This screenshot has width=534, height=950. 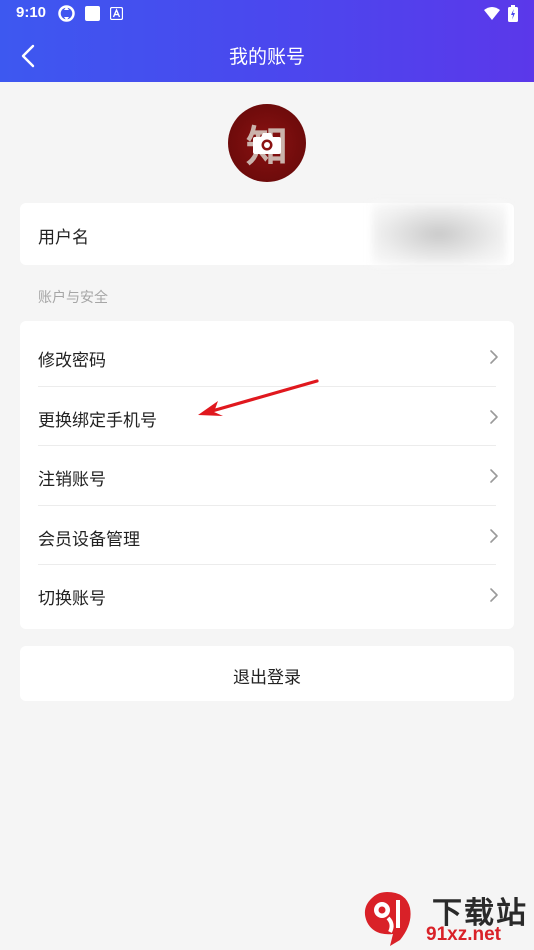 What do you see at coordinates (267, 234) in the screenshot?
I see `username-row: 用户名` at bounding box center [267, 234].